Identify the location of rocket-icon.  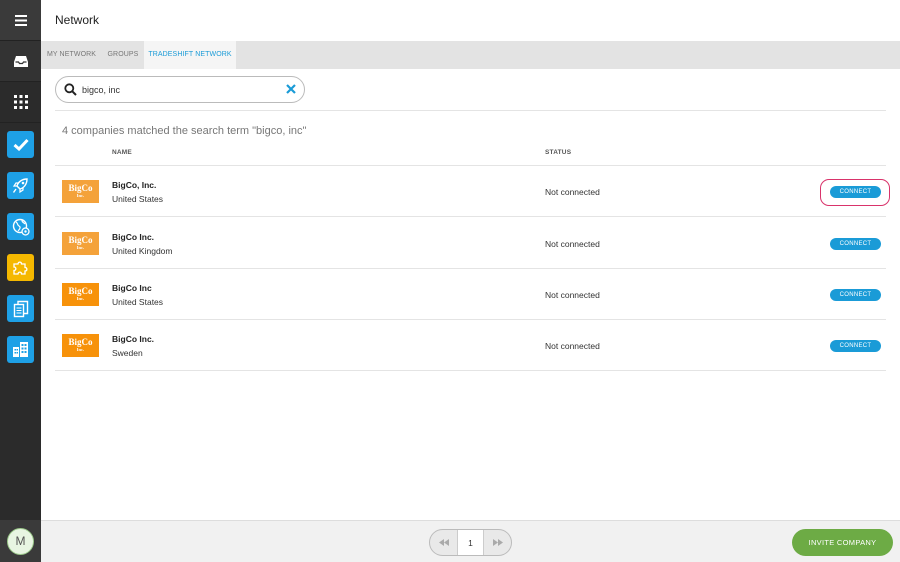
(20, 186).